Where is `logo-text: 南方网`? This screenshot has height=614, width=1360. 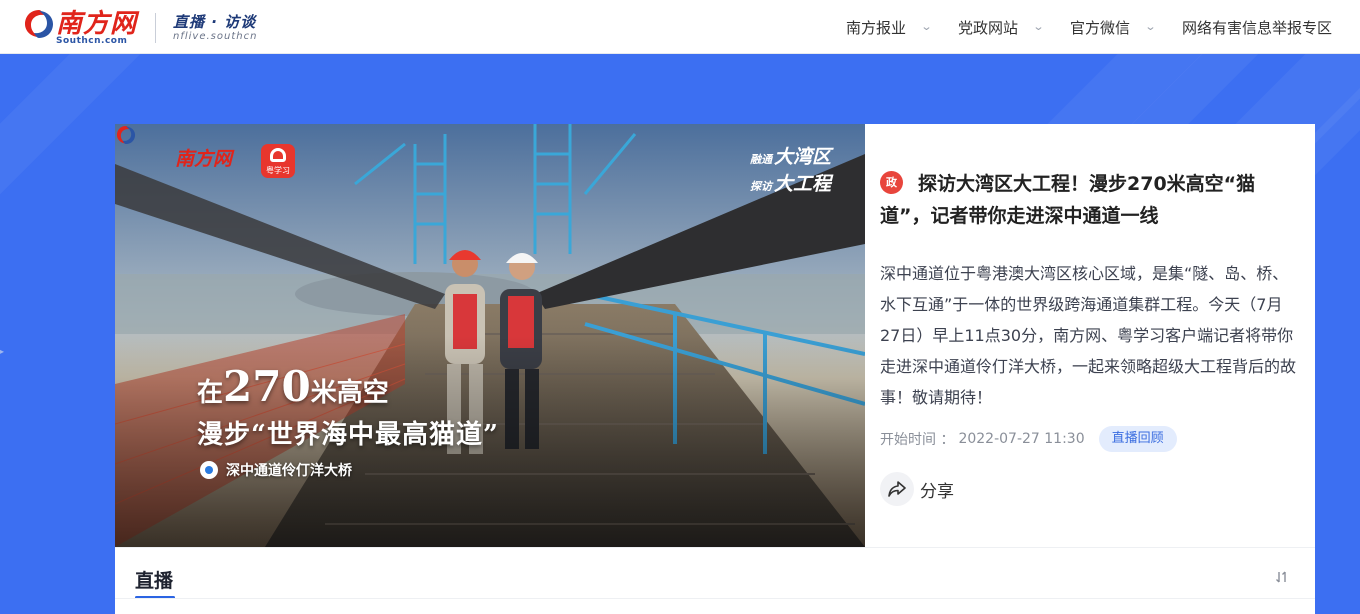 logo-text: 南方网 is located at coordinates (97, 24).